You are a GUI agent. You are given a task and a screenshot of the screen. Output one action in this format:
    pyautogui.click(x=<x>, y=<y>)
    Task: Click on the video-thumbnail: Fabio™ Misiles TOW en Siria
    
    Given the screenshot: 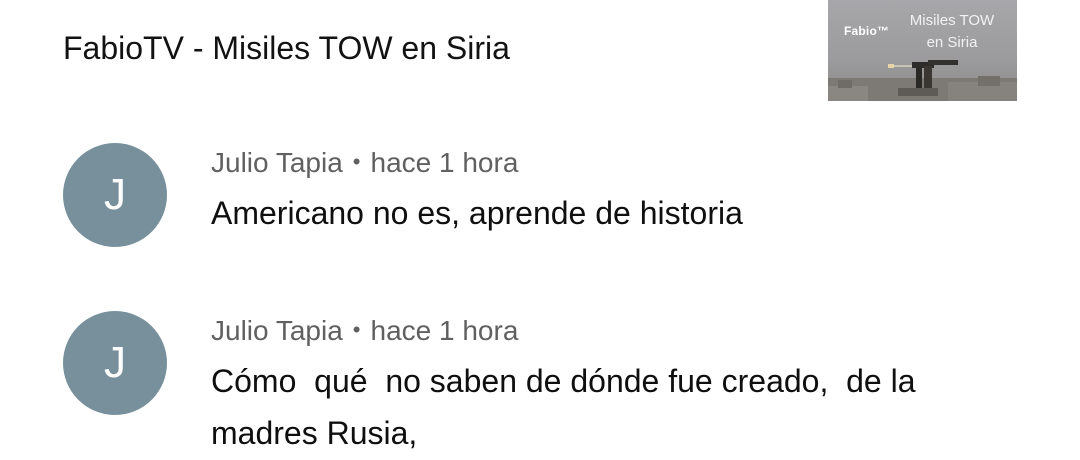 What is the action you would take?
    pyautogui.click(x=922, y=50)
    